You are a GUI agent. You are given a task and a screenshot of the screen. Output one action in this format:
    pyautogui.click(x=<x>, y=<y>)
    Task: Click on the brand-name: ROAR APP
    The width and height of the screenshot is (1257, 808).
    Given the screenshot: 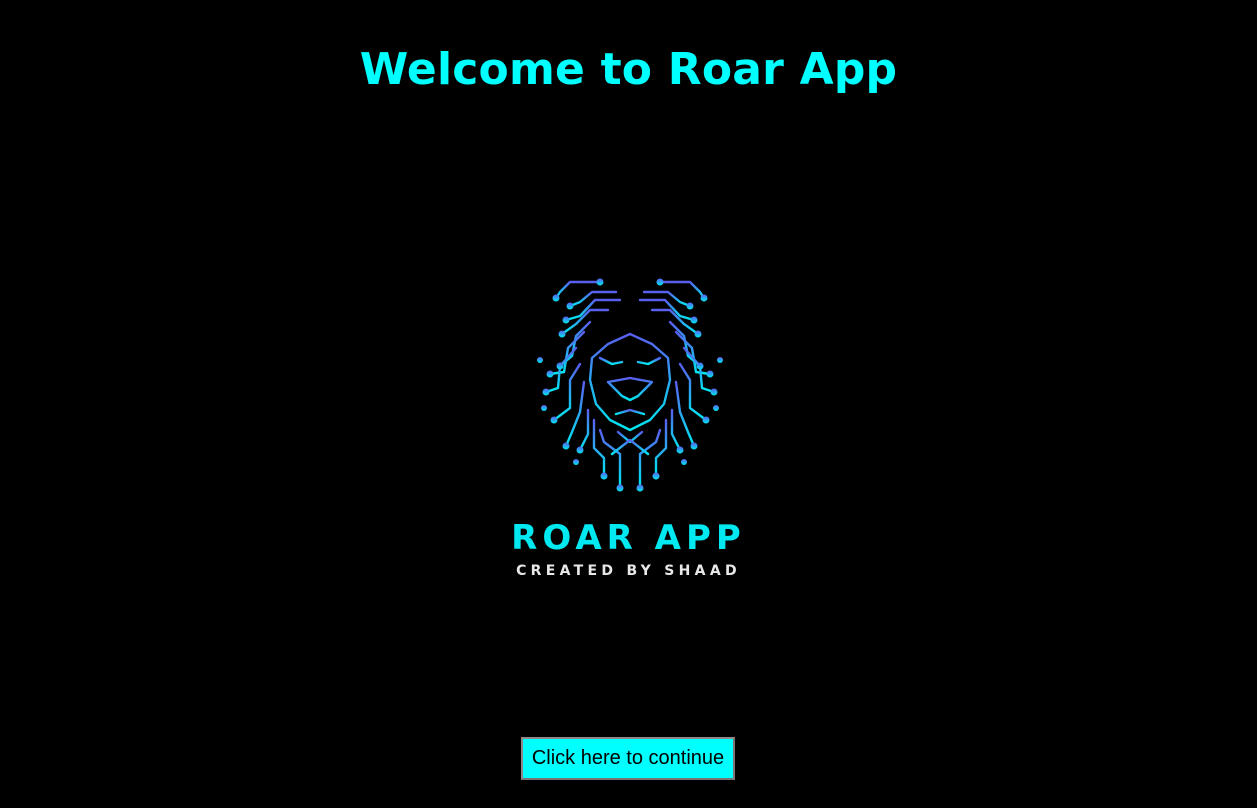 What is the action you would take?
    pyautogui.click(x=628, y=538)
    